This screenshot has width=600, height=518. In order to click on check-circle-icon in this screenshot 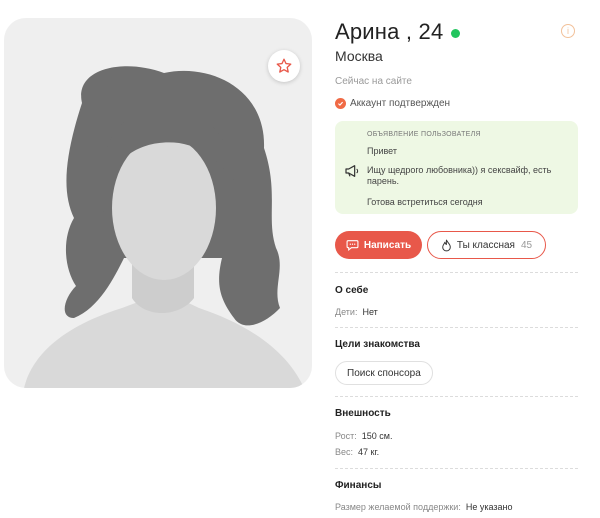, I will do `click(340, 103)`.